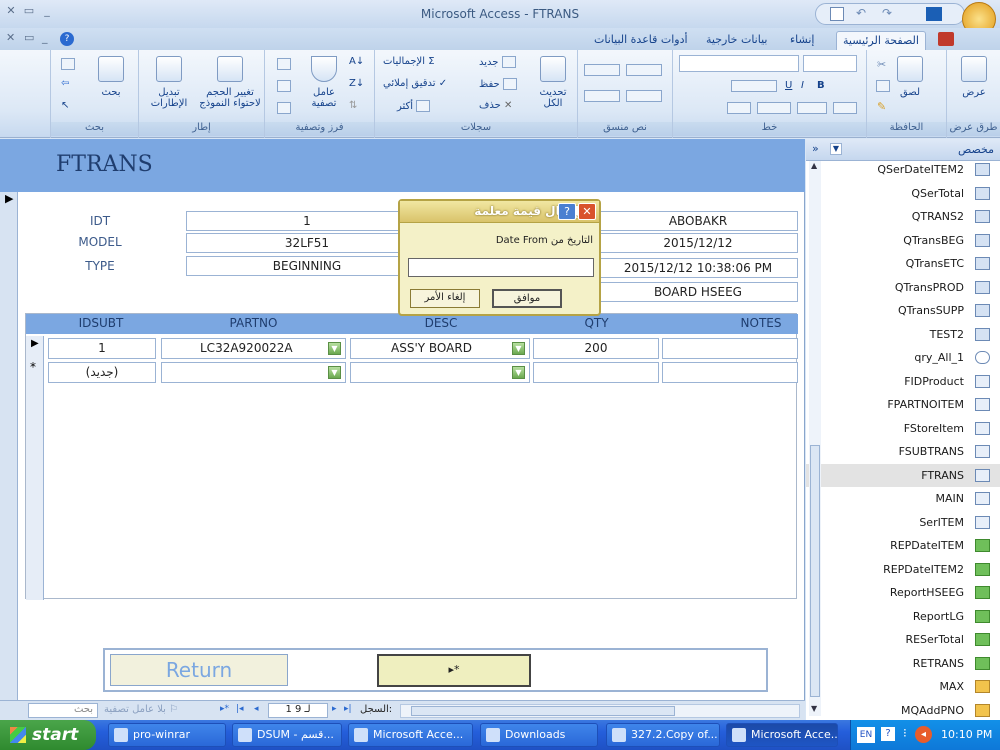 The image size is (1000, 750). I want to click on row-partno-cell: LC32A920022A ▼, so click(253, 348).